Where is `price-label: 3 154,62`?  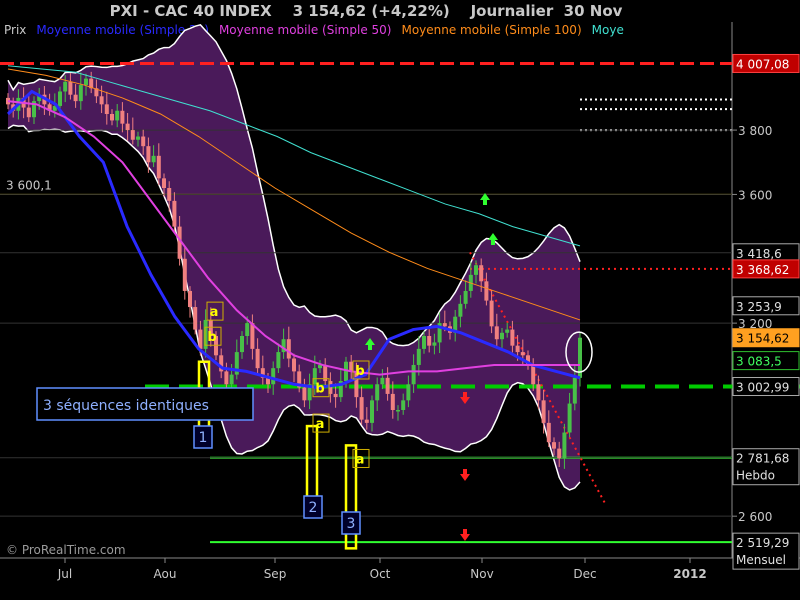
price-label: 3 154,62 is located at coordinates (762, 339).